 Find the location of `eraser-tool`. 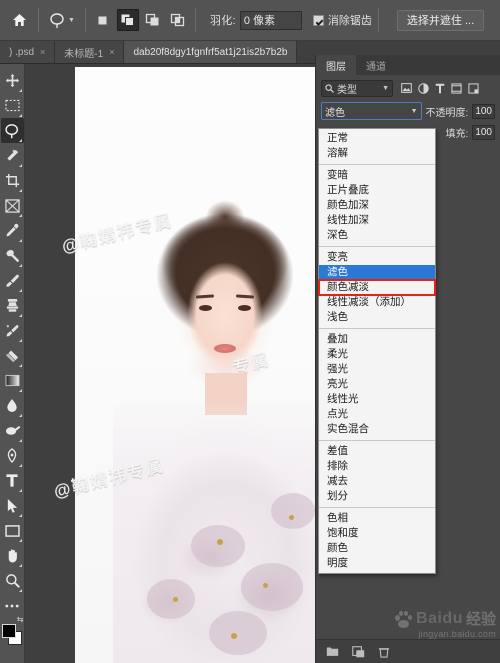

eraser-tool is located at coordinates (12, 355).